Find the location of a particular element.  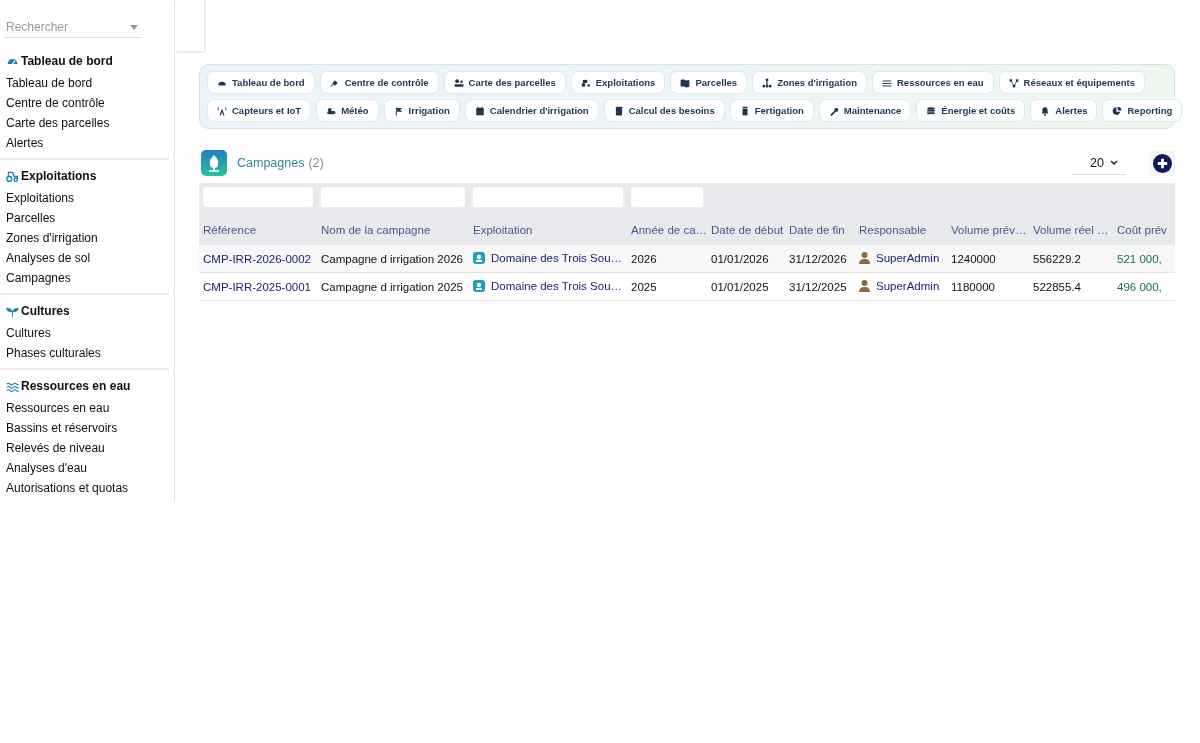

nav-button: Fertigation is located at coordinates (771, 110).